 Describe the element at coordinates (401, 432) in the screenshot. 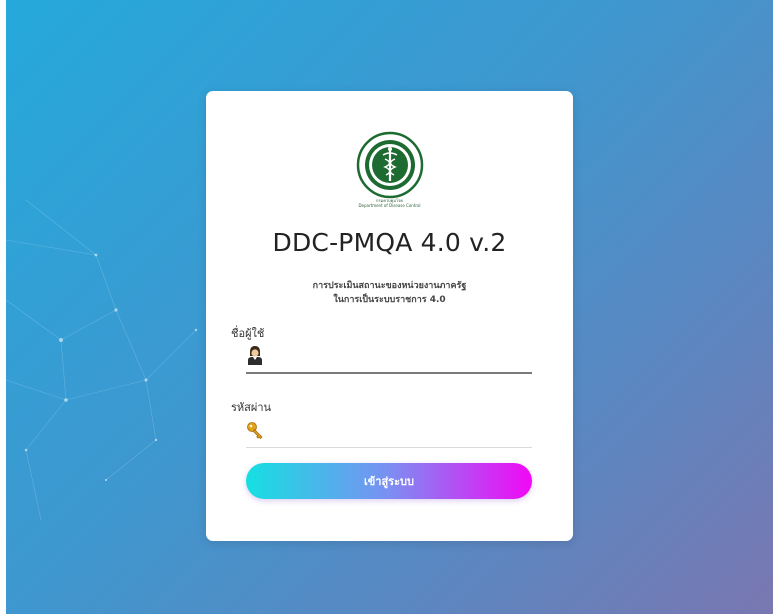

I see `password-input` at that location.